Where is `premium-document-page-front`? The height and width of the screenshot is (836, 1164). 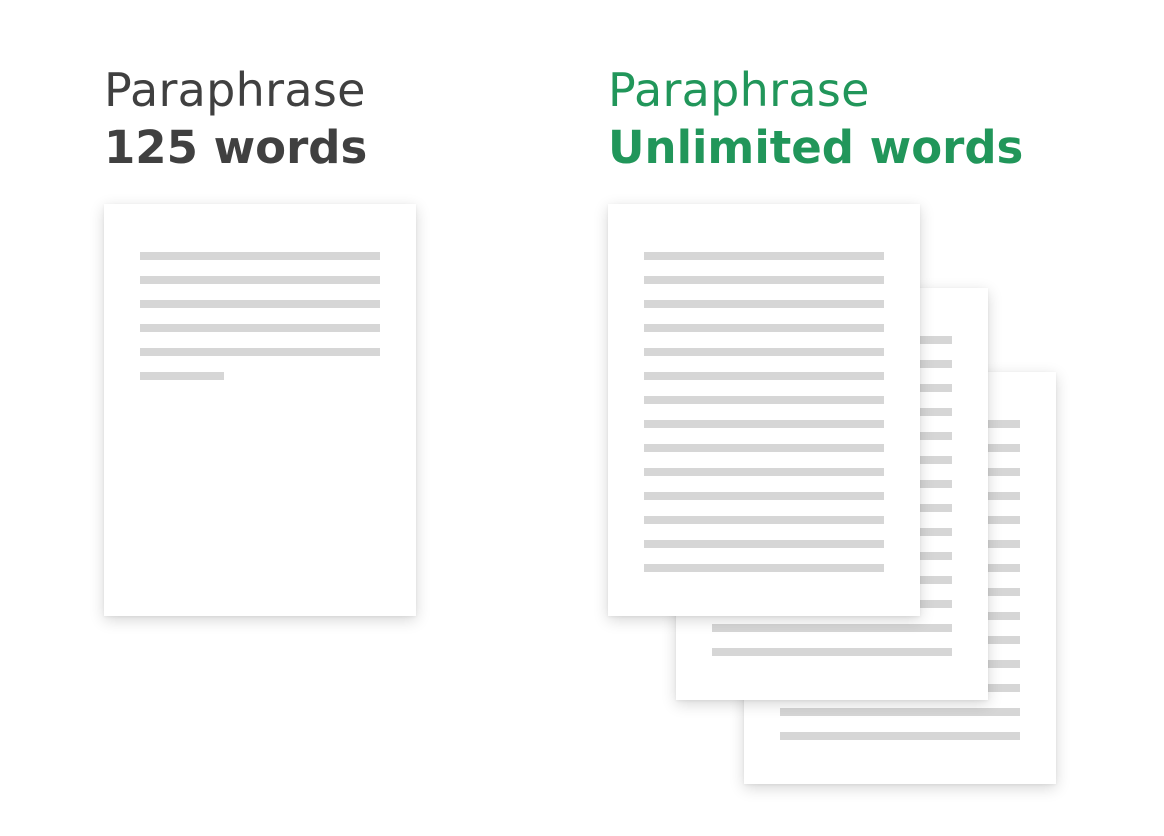
premium-document-page-front is located at coordinates (764, 410).